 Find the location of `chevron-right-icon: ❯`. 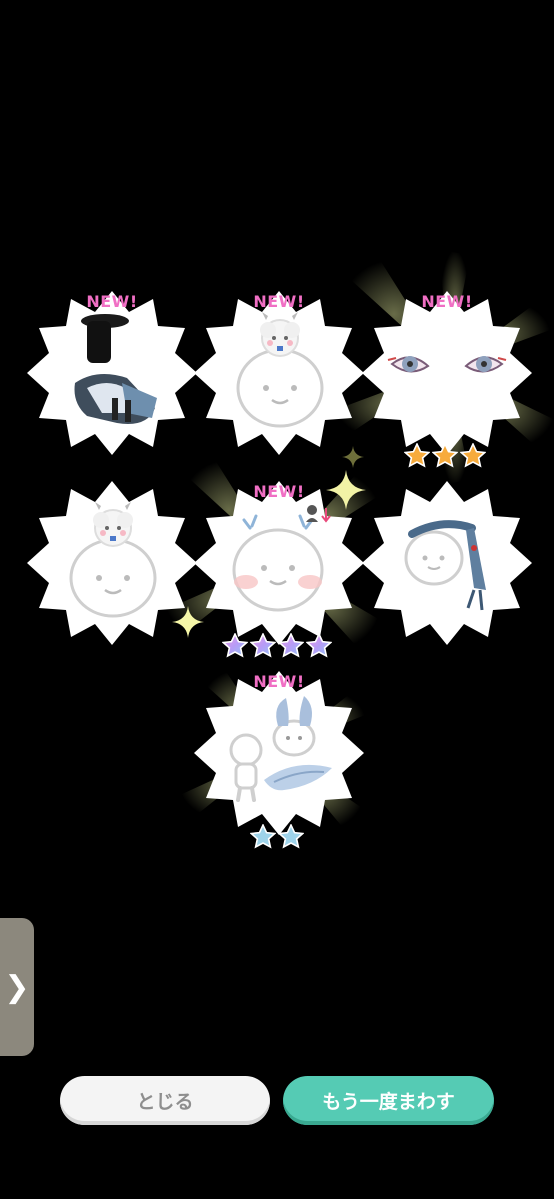

chevron-right-icon: ❯ is located at coordinates (17, 987).